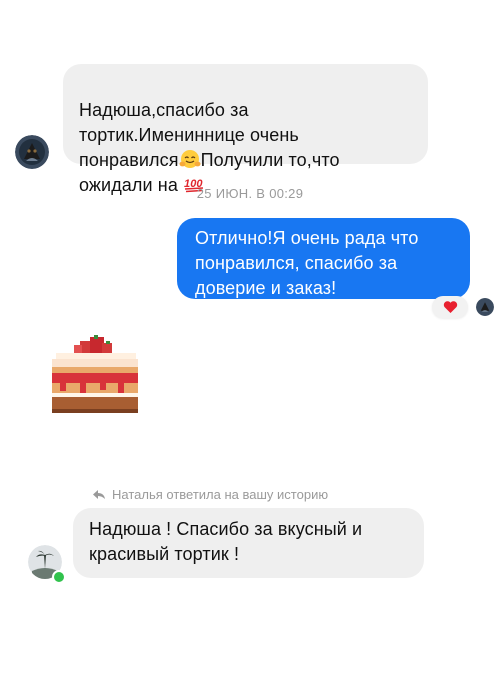  Describe the element at coordinates (485, 307) in the screenshot. I see `seen-avatar` at that location.